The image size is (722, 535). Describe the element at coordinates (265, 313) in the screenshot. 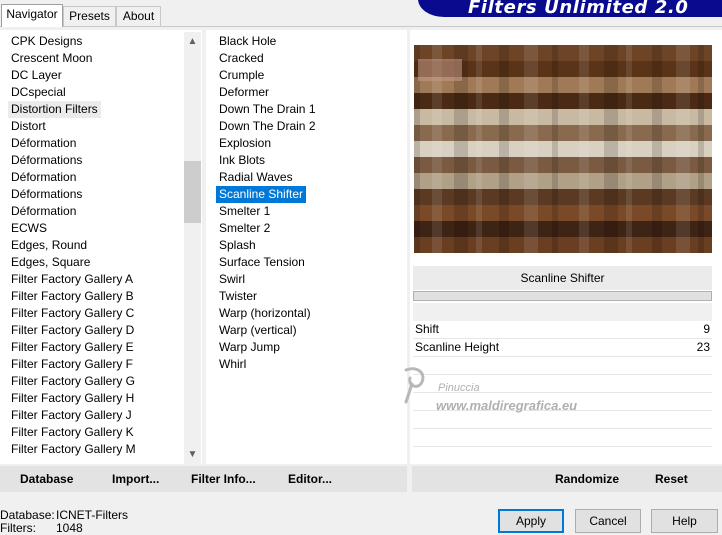

I see `filter-item: Warp (horizontal)` at that location.